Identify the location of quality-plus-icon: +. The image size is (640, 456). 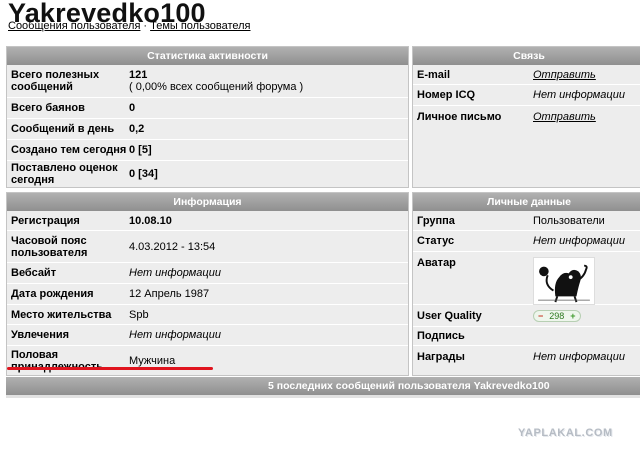
(572, 316).